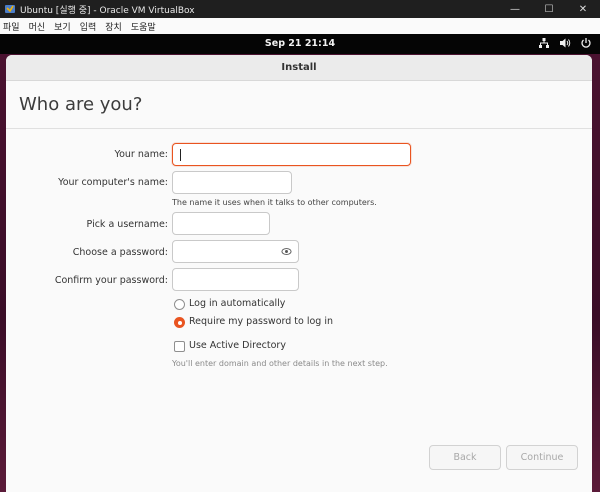  I want to click on require-password-label: Require my password to log in, so click(261, 321).